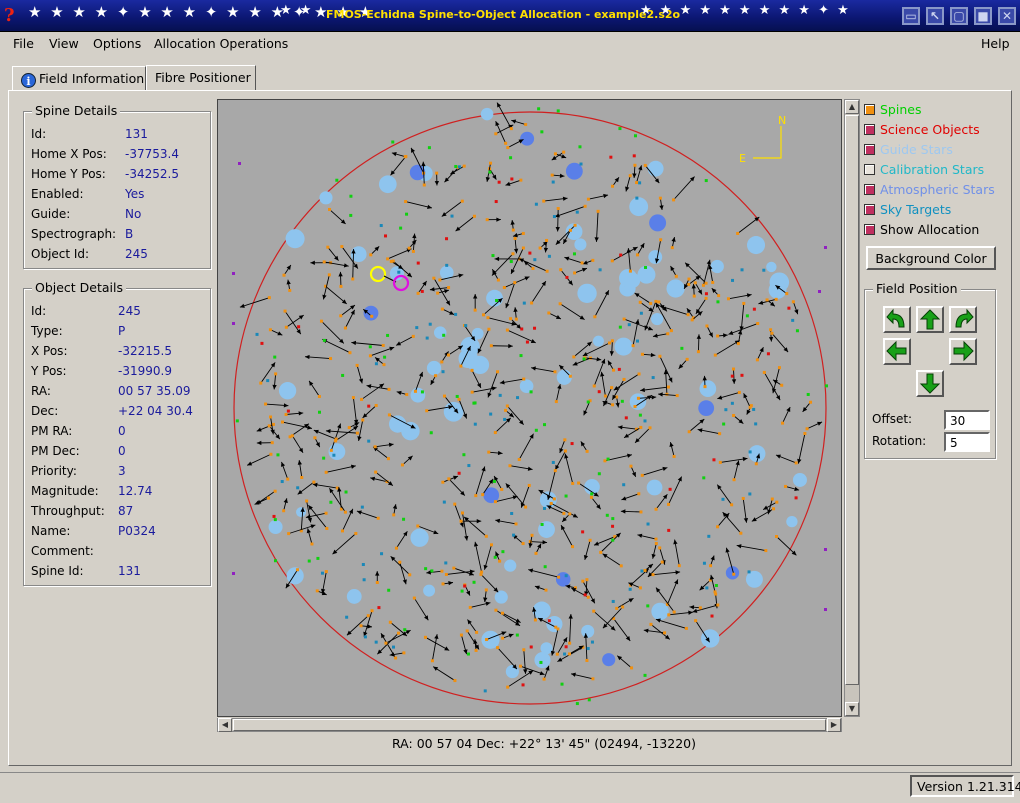 The image size is (1020, 803). I want to click on legend-item-spines: Spines, so click(892, 111).